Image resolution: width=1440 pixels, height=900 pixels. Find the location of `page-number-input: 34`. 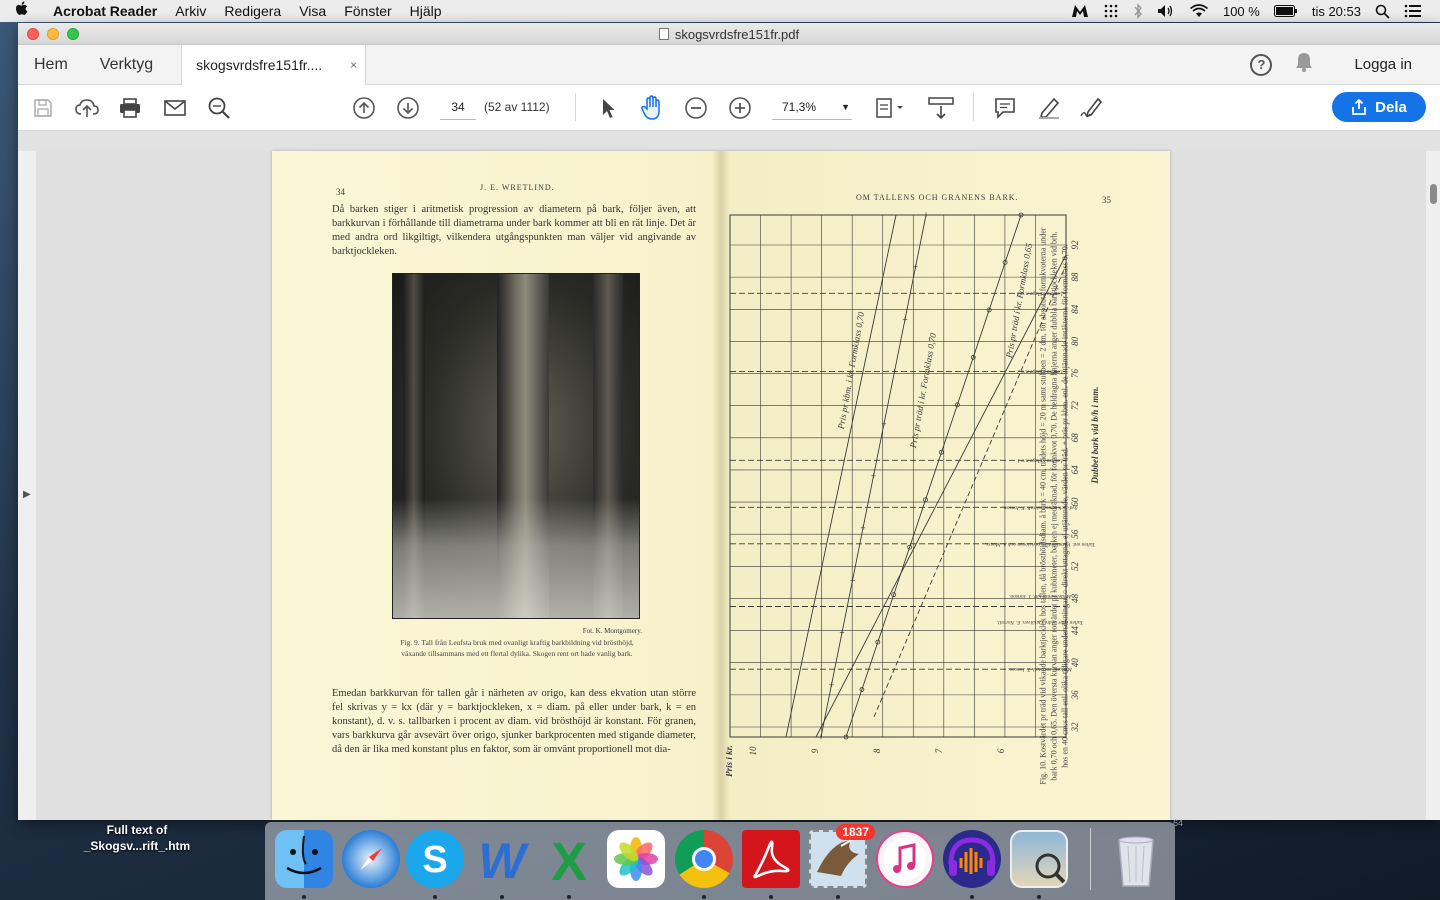

page-number-input: 34 is located at coordinates (458, 107).